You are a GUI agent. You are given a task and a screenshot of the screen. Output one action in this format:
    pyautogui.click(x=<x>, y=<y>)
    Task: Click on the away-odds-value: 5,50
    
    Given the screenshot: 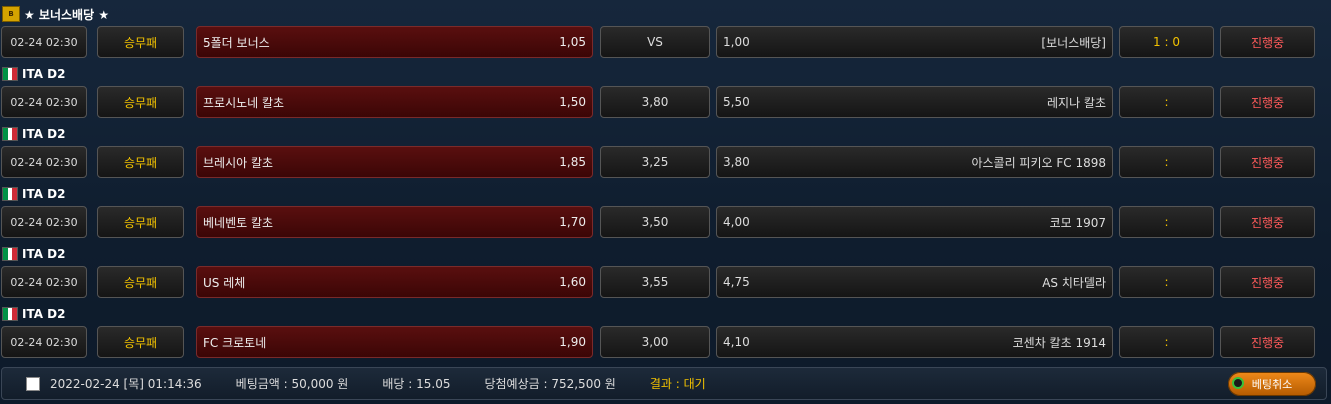 What is the action you would take?
    pyautogui.click(x=736, y=102)
    